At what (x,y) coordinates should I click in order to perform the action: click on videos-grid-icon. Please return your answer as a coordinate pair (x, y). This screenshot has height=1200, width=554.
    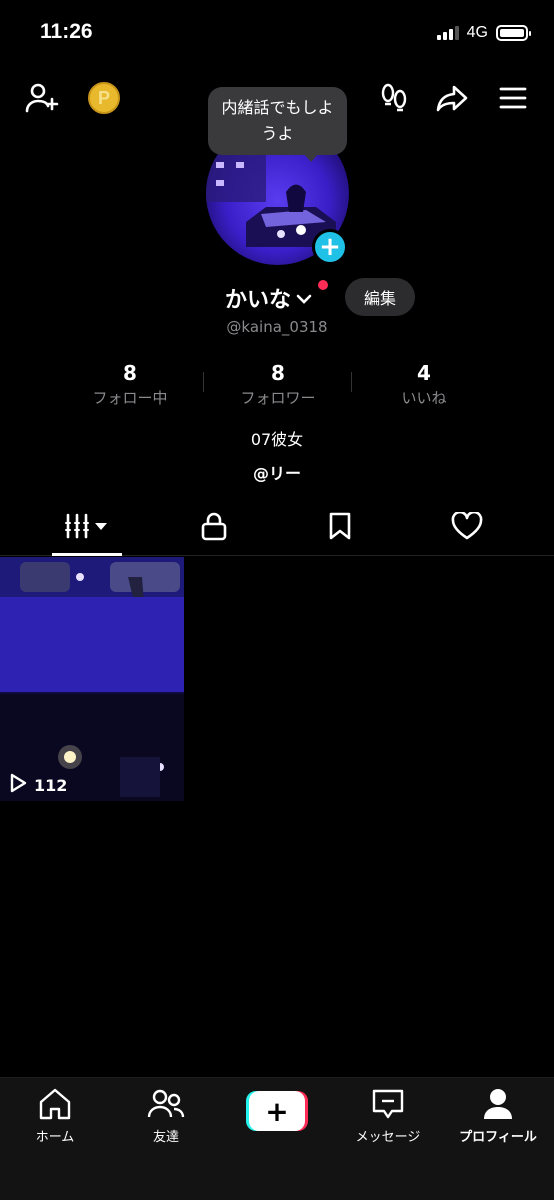
    Looking at the image, I should click on (87, 528).